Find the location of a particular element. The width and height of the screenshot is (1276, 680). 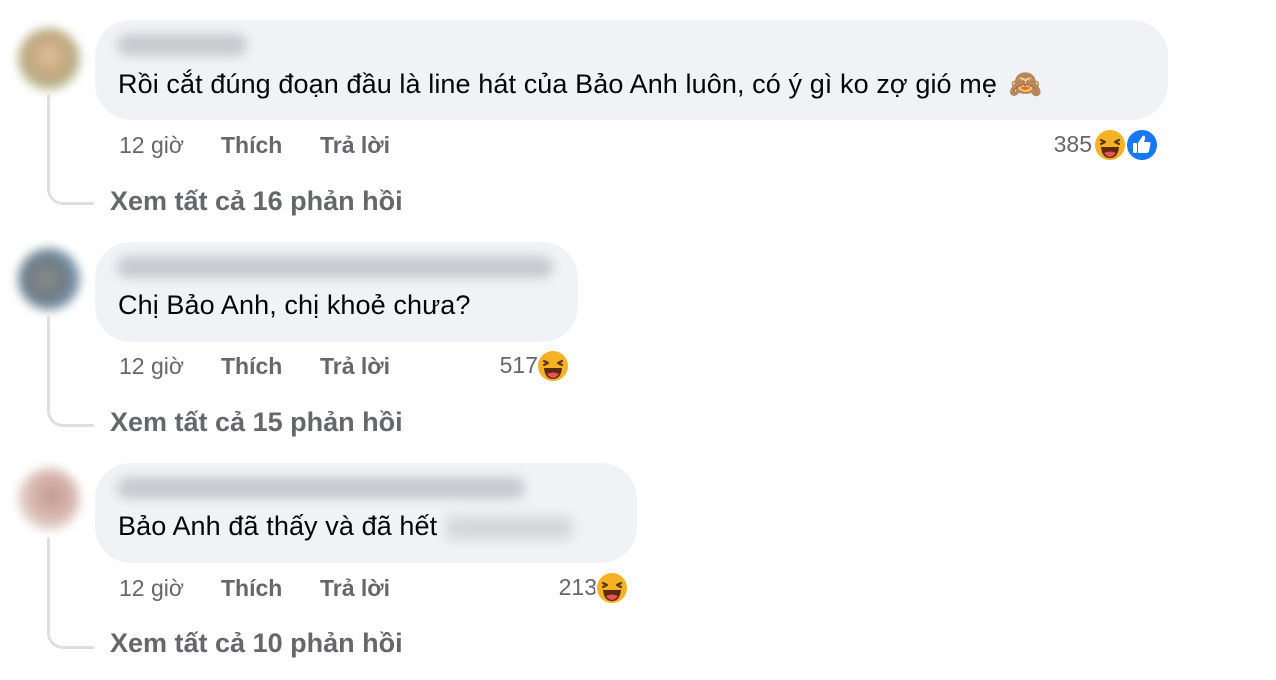

like-icon is located at coordinates (1142, 145).